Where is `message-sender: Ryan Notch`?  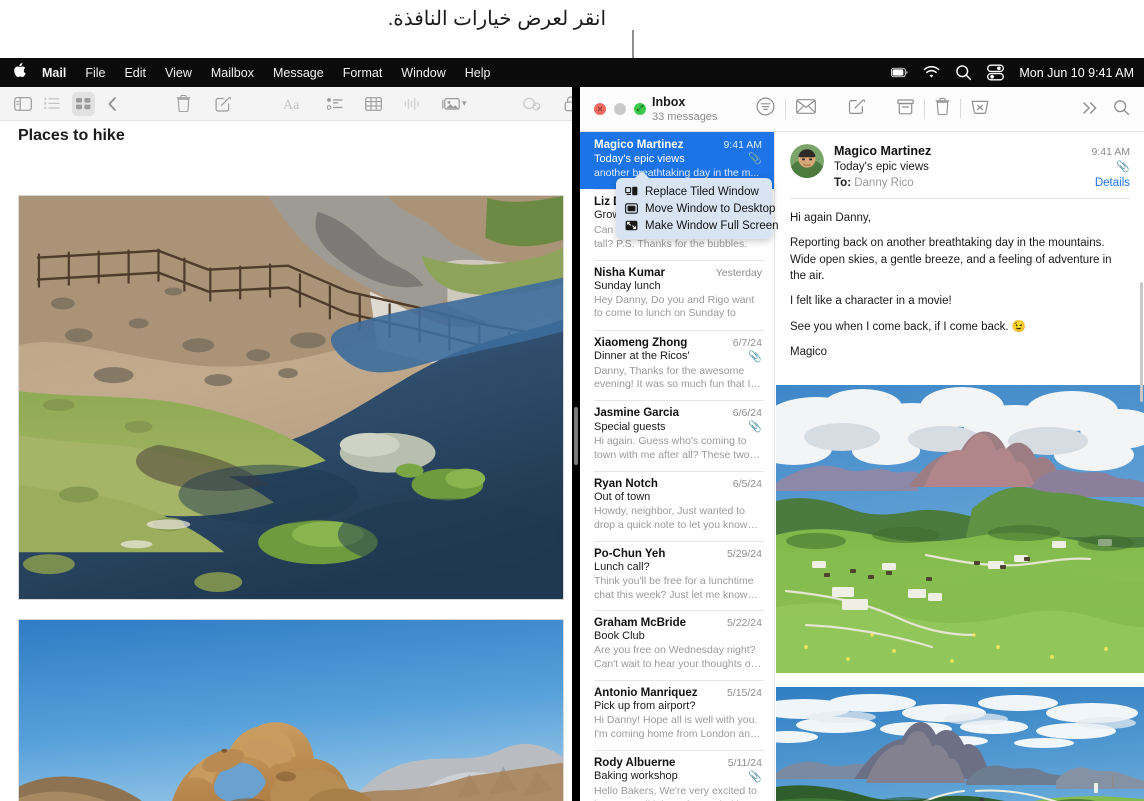
message-sender: Ryan Notch is located at coordinates (626, 484).